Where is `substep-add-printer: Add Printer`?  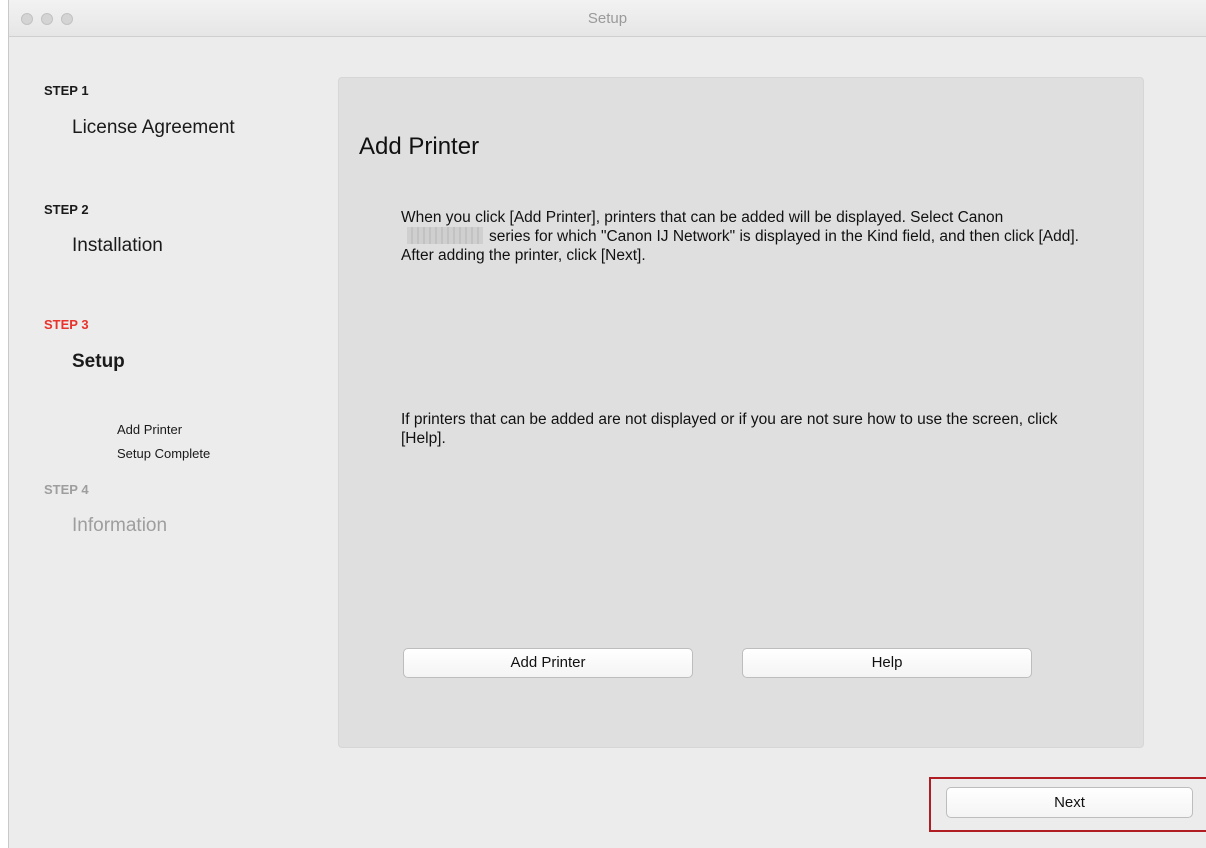
substep-add-printer: Add Printer is located at coordinates (150, 429).